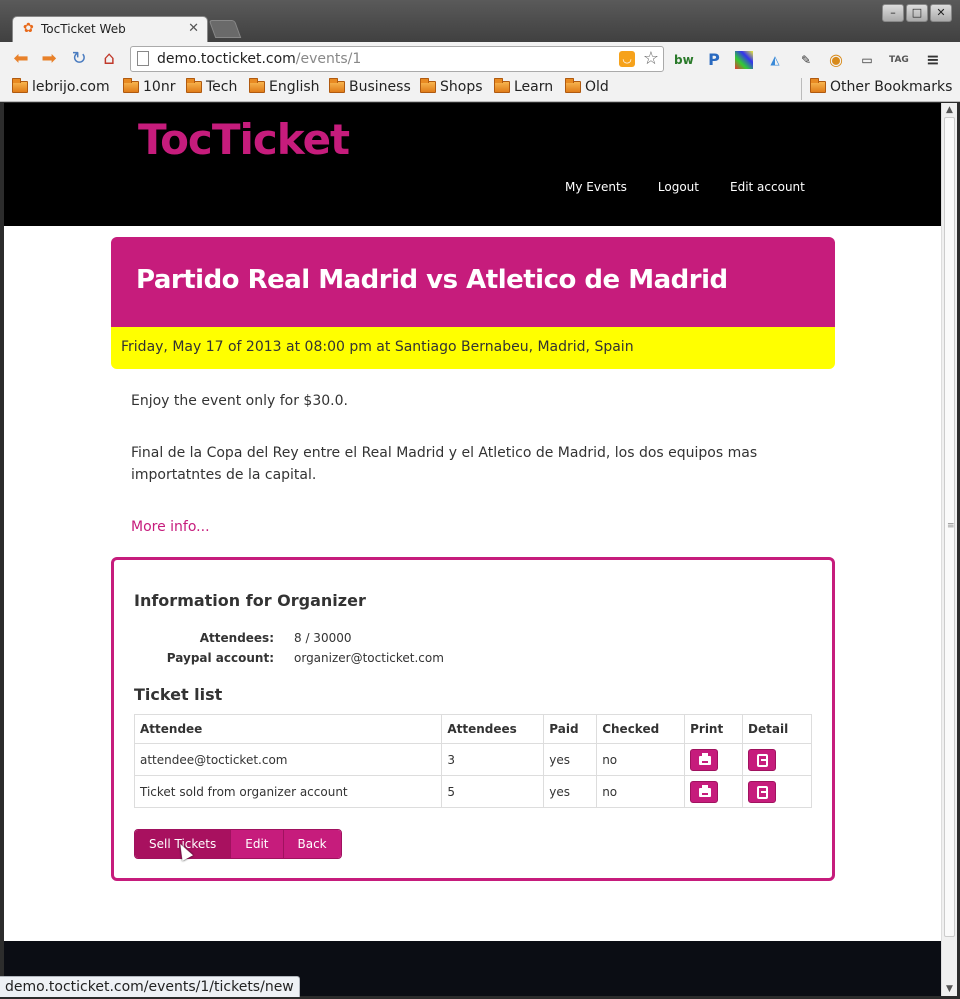  I want to click on home-icon: ⌂, so click(109, 59).